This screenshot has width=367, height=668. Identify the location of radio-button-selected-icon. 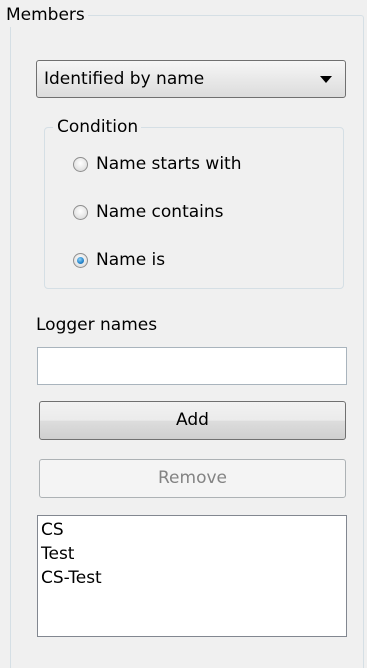
(80, 260).